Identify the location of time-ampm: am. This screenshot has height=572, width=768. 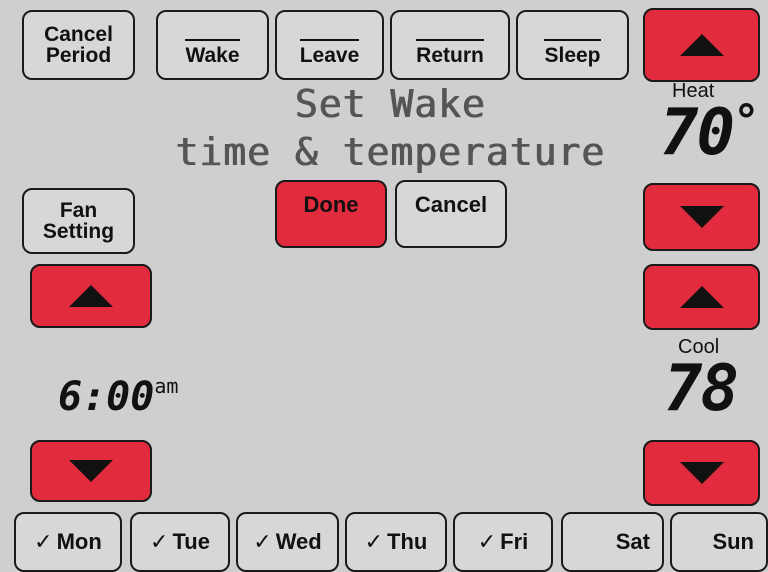
(166, 386).